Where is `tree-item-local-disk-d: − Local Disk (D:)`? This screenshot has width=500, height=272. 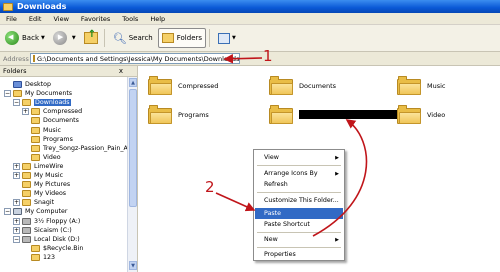 tree-item-local-disk-d: − Local Disk (D:) is located at coordinates (46, 239).